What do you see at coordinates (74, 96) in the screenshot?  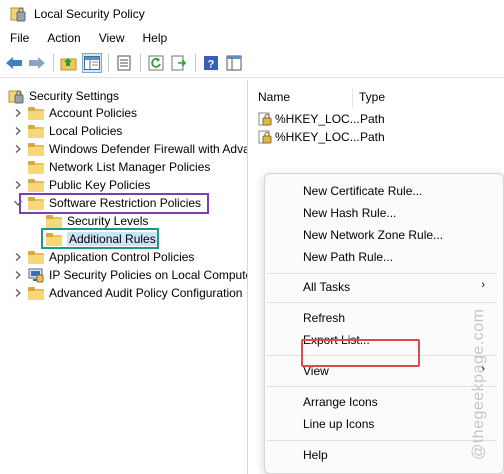 I see `tree-root-label: Security Settings` at bounding box center [74, 96].